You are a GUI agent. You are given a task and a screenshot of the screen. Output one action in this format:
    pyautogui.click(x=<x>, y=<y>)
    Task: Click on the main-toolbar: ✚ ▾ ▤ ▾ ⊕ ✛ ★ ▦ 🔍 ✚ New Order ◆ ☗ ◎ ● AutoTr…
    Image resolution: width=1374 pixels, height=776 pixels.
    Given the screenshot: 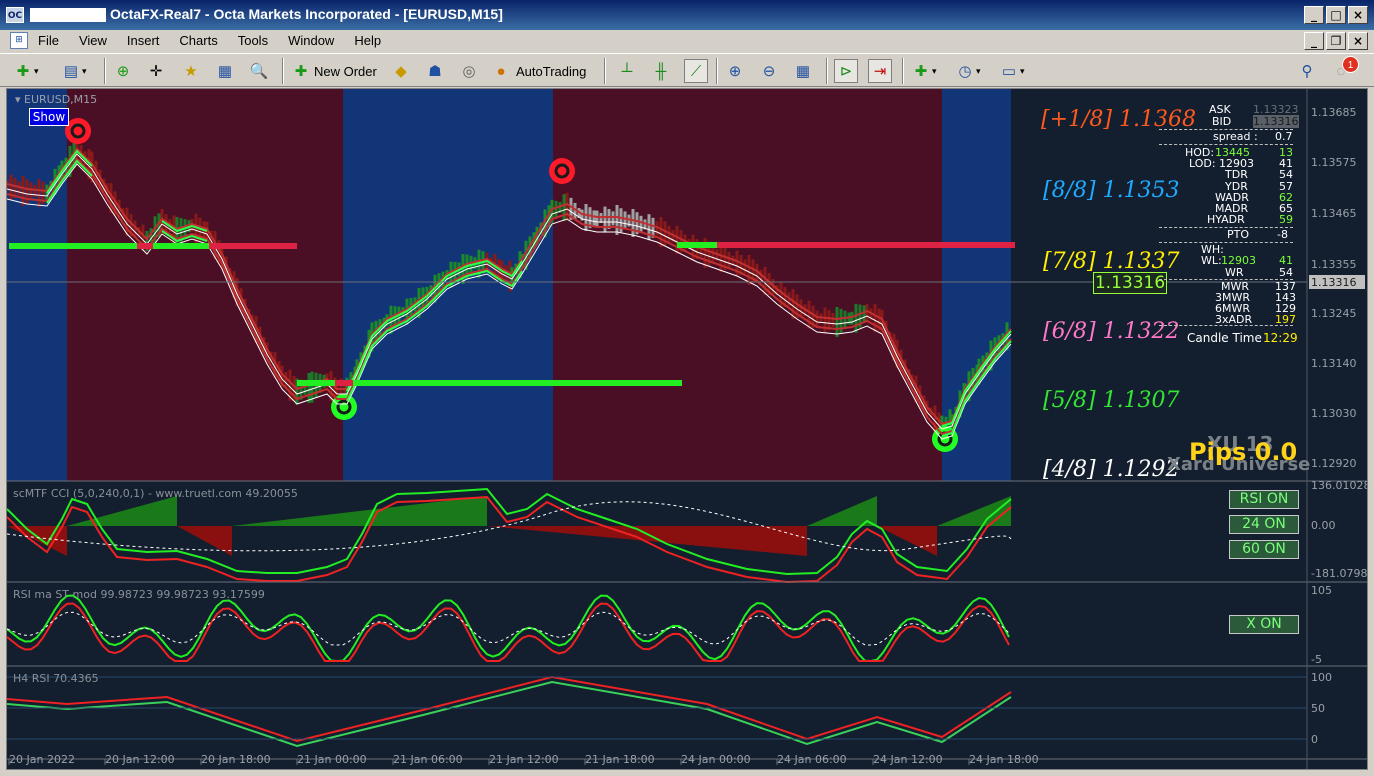 What is the action you would take?
    pyautogui.click(x=687, y=70)
    